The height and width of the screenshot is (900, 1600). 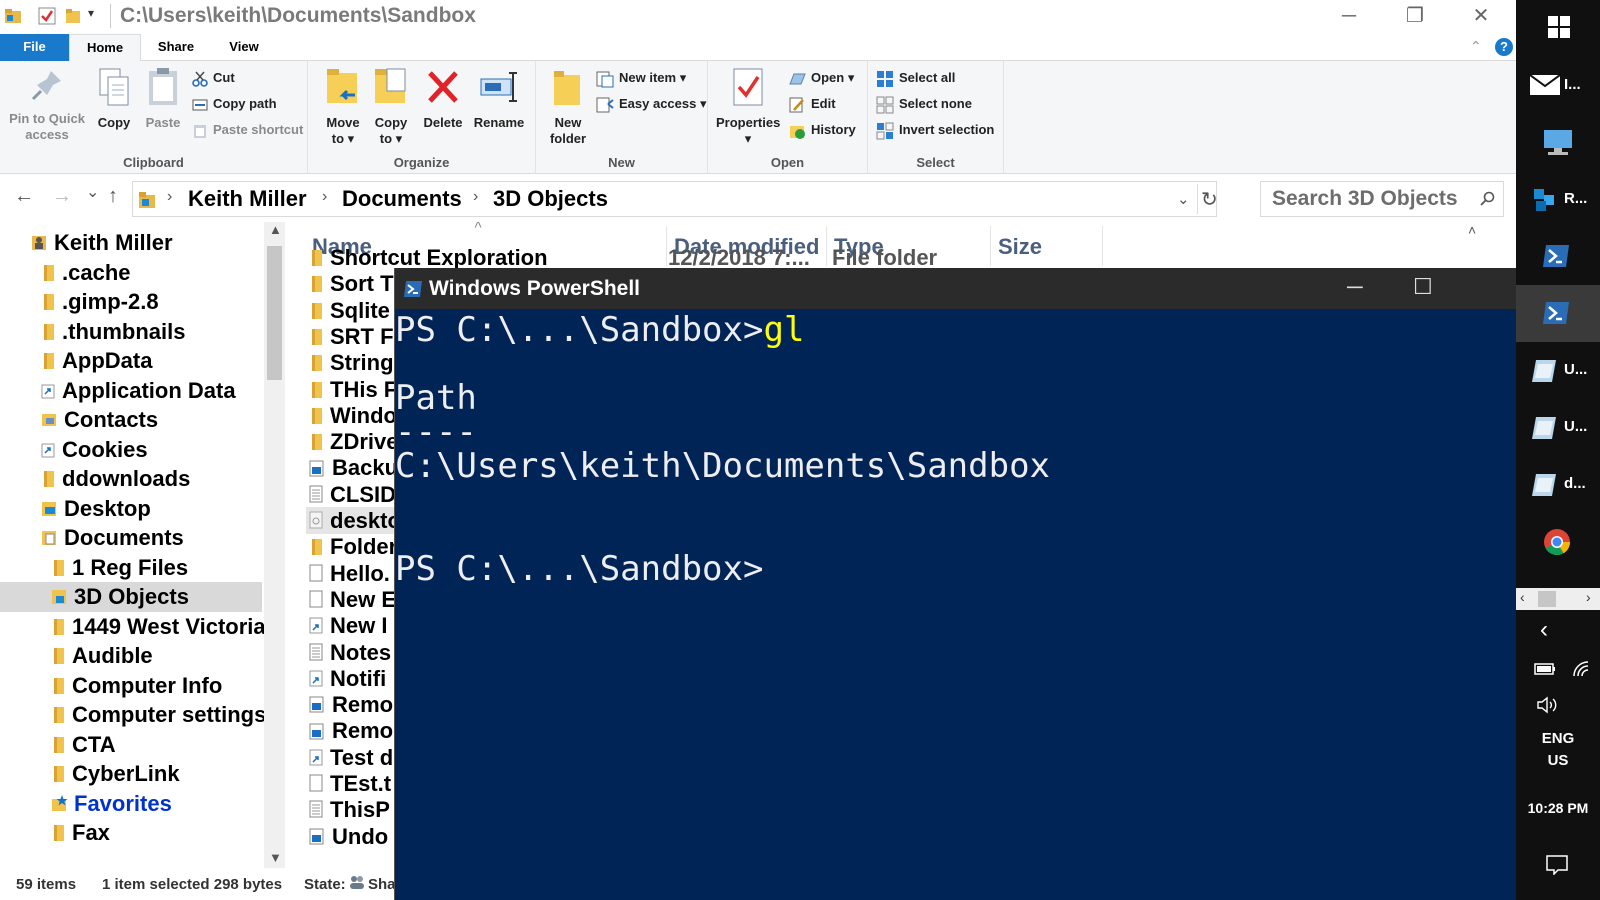 What do you see at coordinates (131, 420) in the screenshot?
I see `tree-item: Contacts` at bounding box center [131, 420].